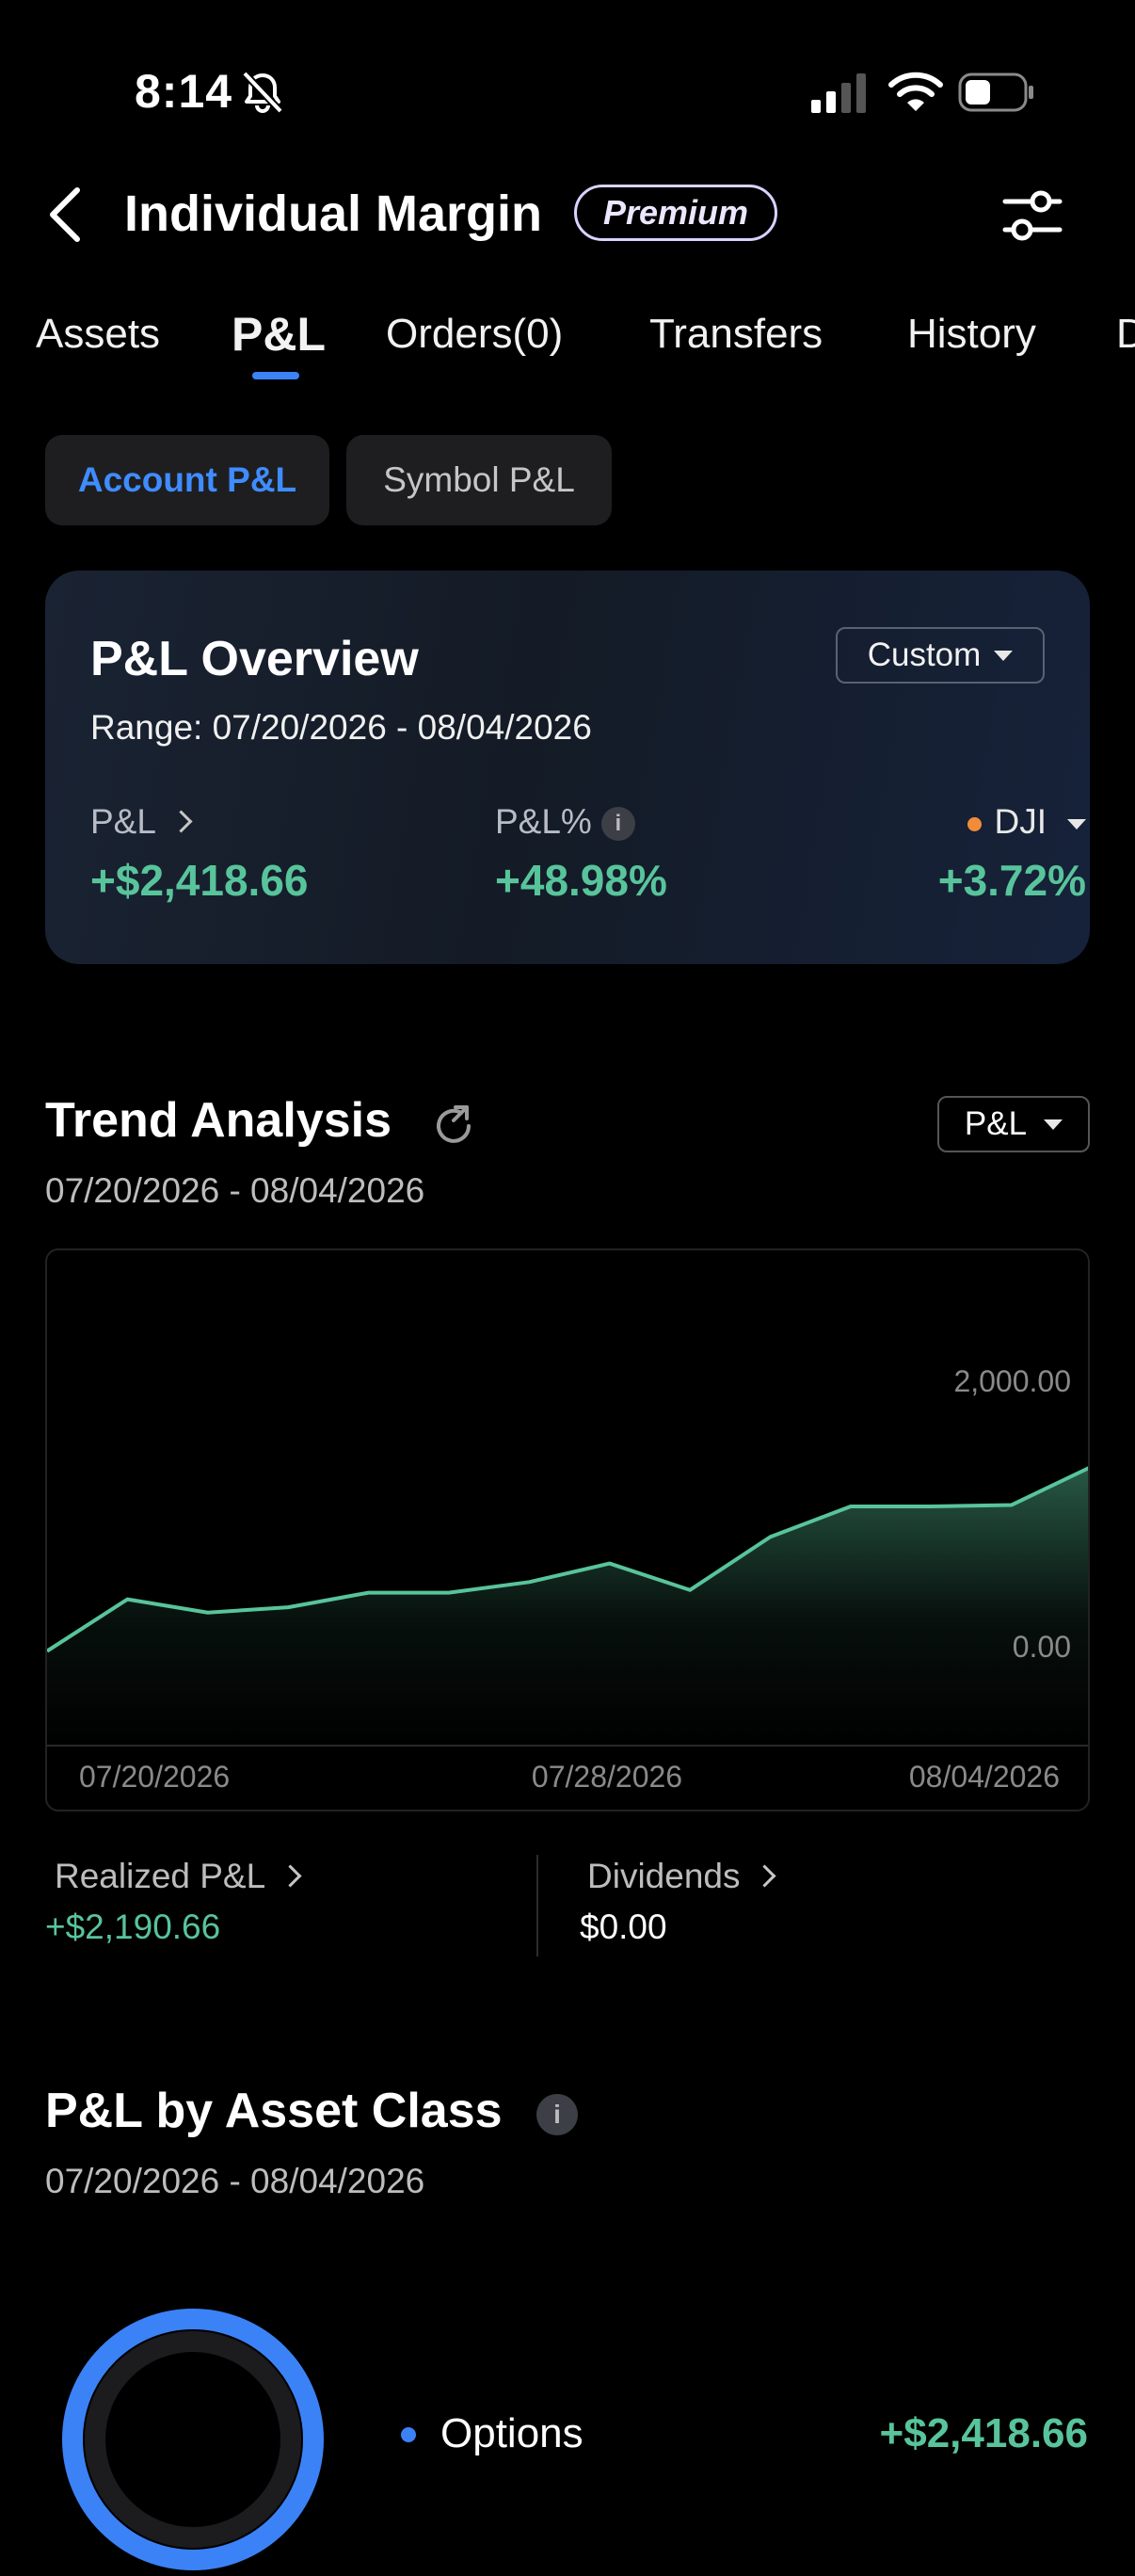 This screenshot has height=2576, width=1135. What do you see at coordinates (154, 1777) in the screenshot?
I see `x-tick-label: 07/20/2026` at bounding box center [154, 1777].